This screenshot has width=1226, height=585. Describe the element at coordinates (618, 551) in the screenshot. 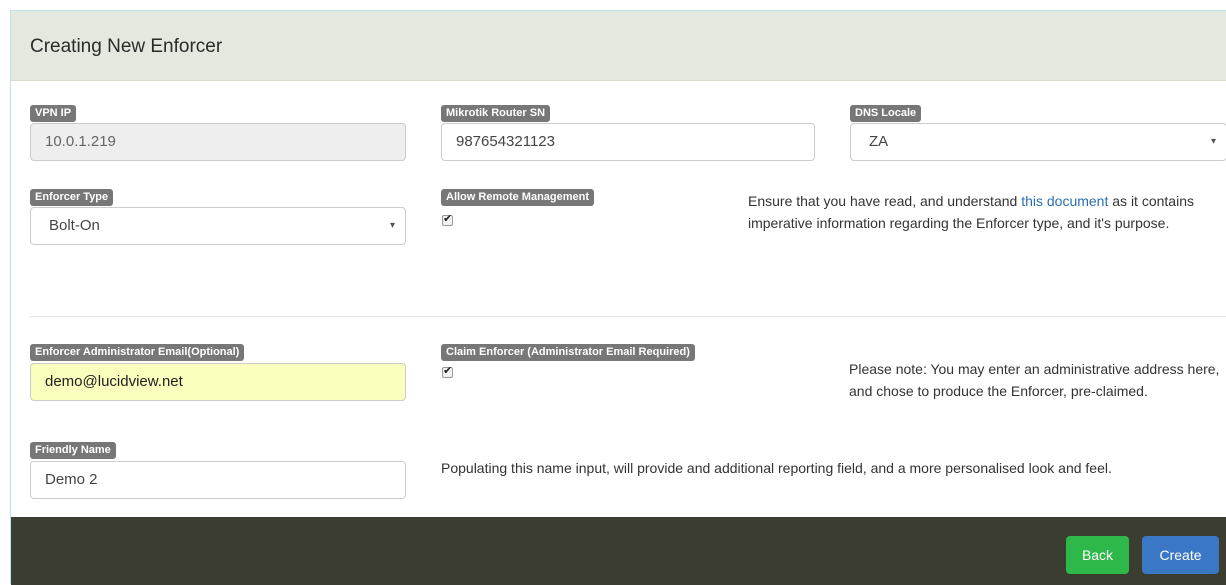

I see `panel-footer: Back Create` at that location.